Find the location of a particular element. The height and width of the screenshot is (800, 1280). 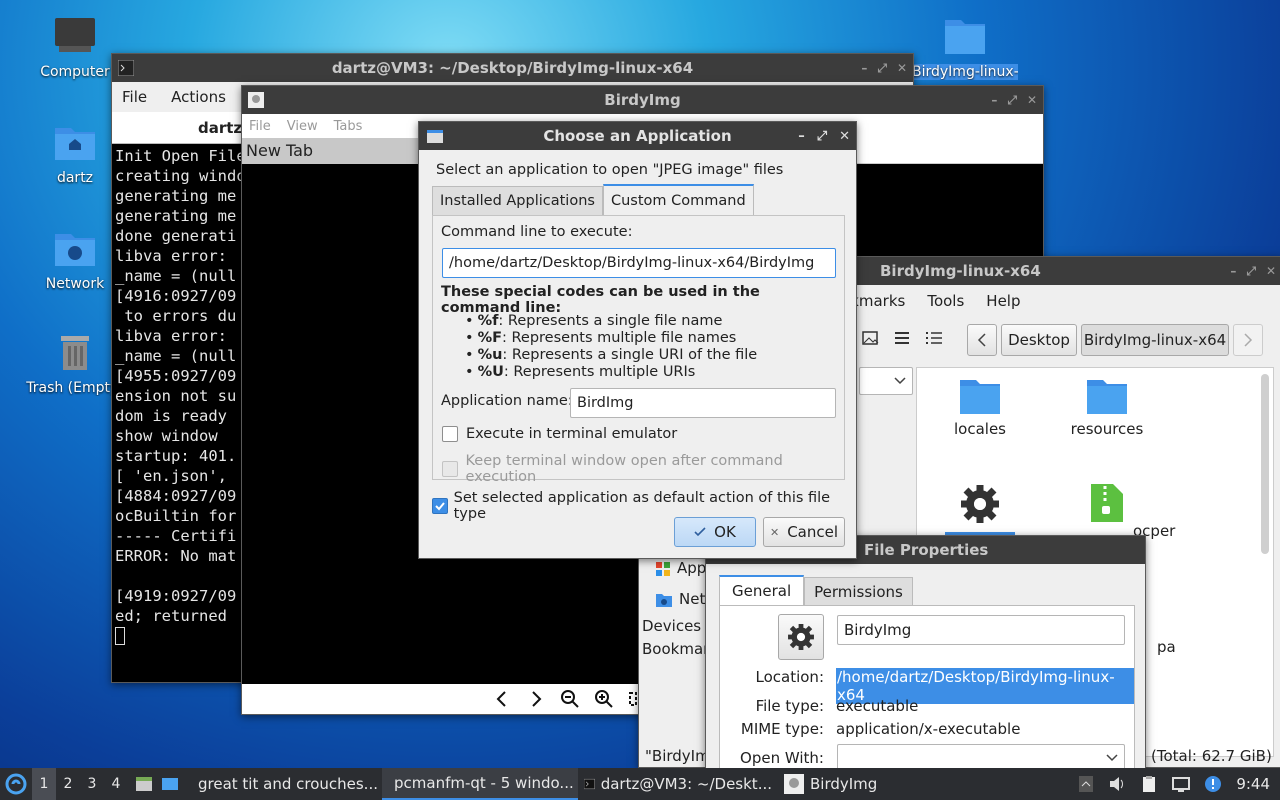

tab-permissions: Permissions is located at coordinates (858, 591).